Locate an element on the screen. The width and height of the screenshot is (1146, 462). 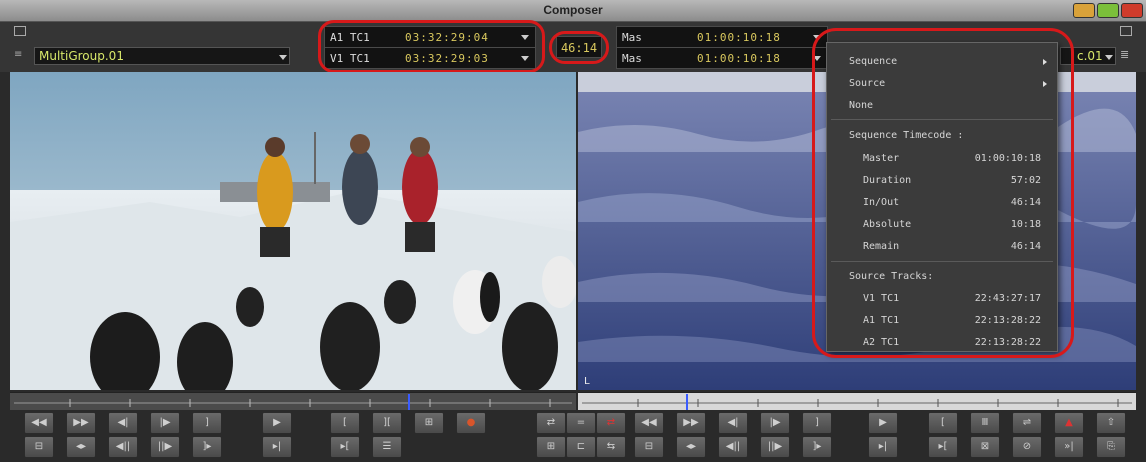
render-button: ▲ is located at coordinates (1069, 423).